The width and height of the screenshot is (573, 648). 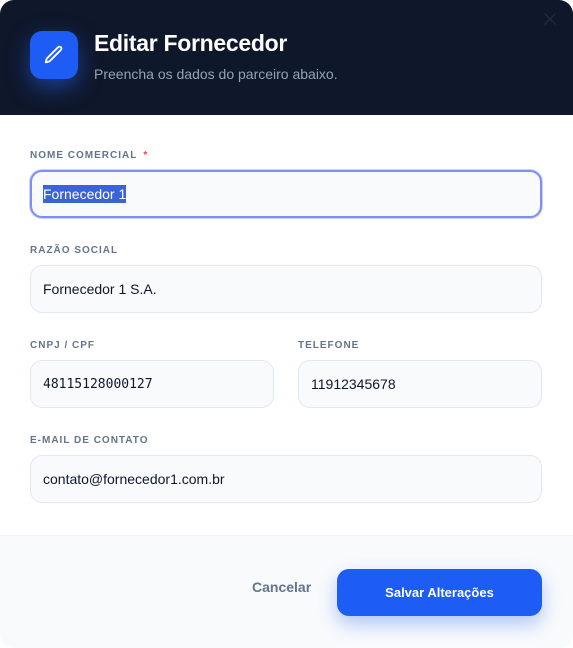 I want to click on required-mark: *, so click(x=146, y=155).